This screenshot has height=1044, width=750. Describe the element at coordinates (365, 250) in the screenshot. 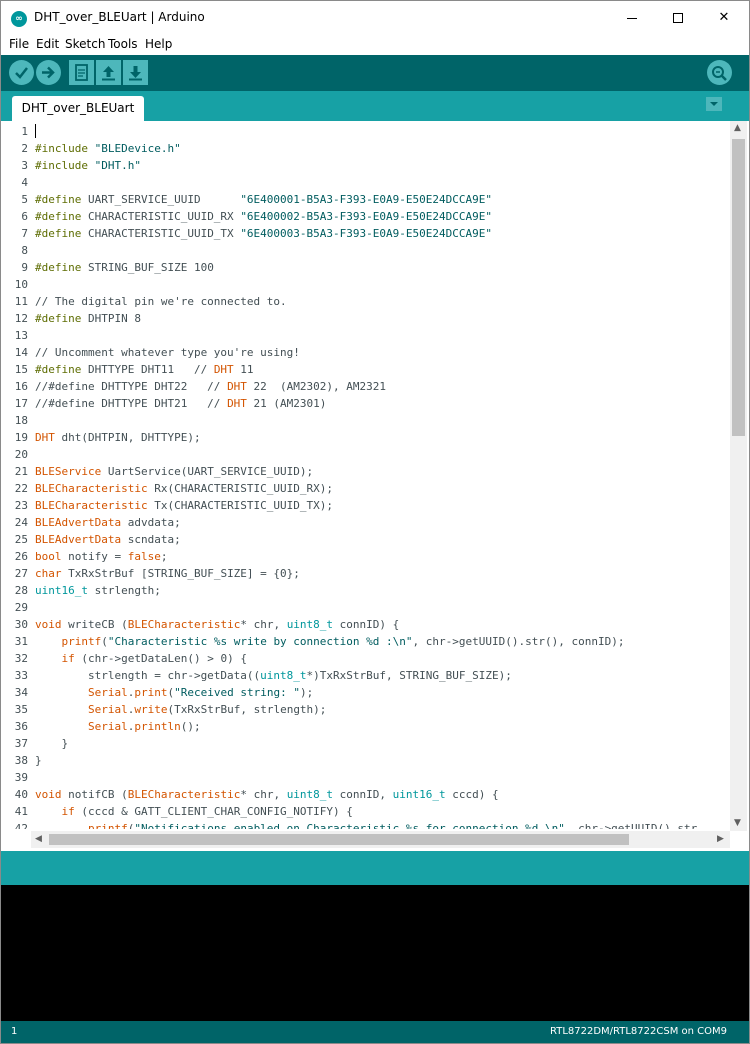

I see `code-line: 8` at that location.